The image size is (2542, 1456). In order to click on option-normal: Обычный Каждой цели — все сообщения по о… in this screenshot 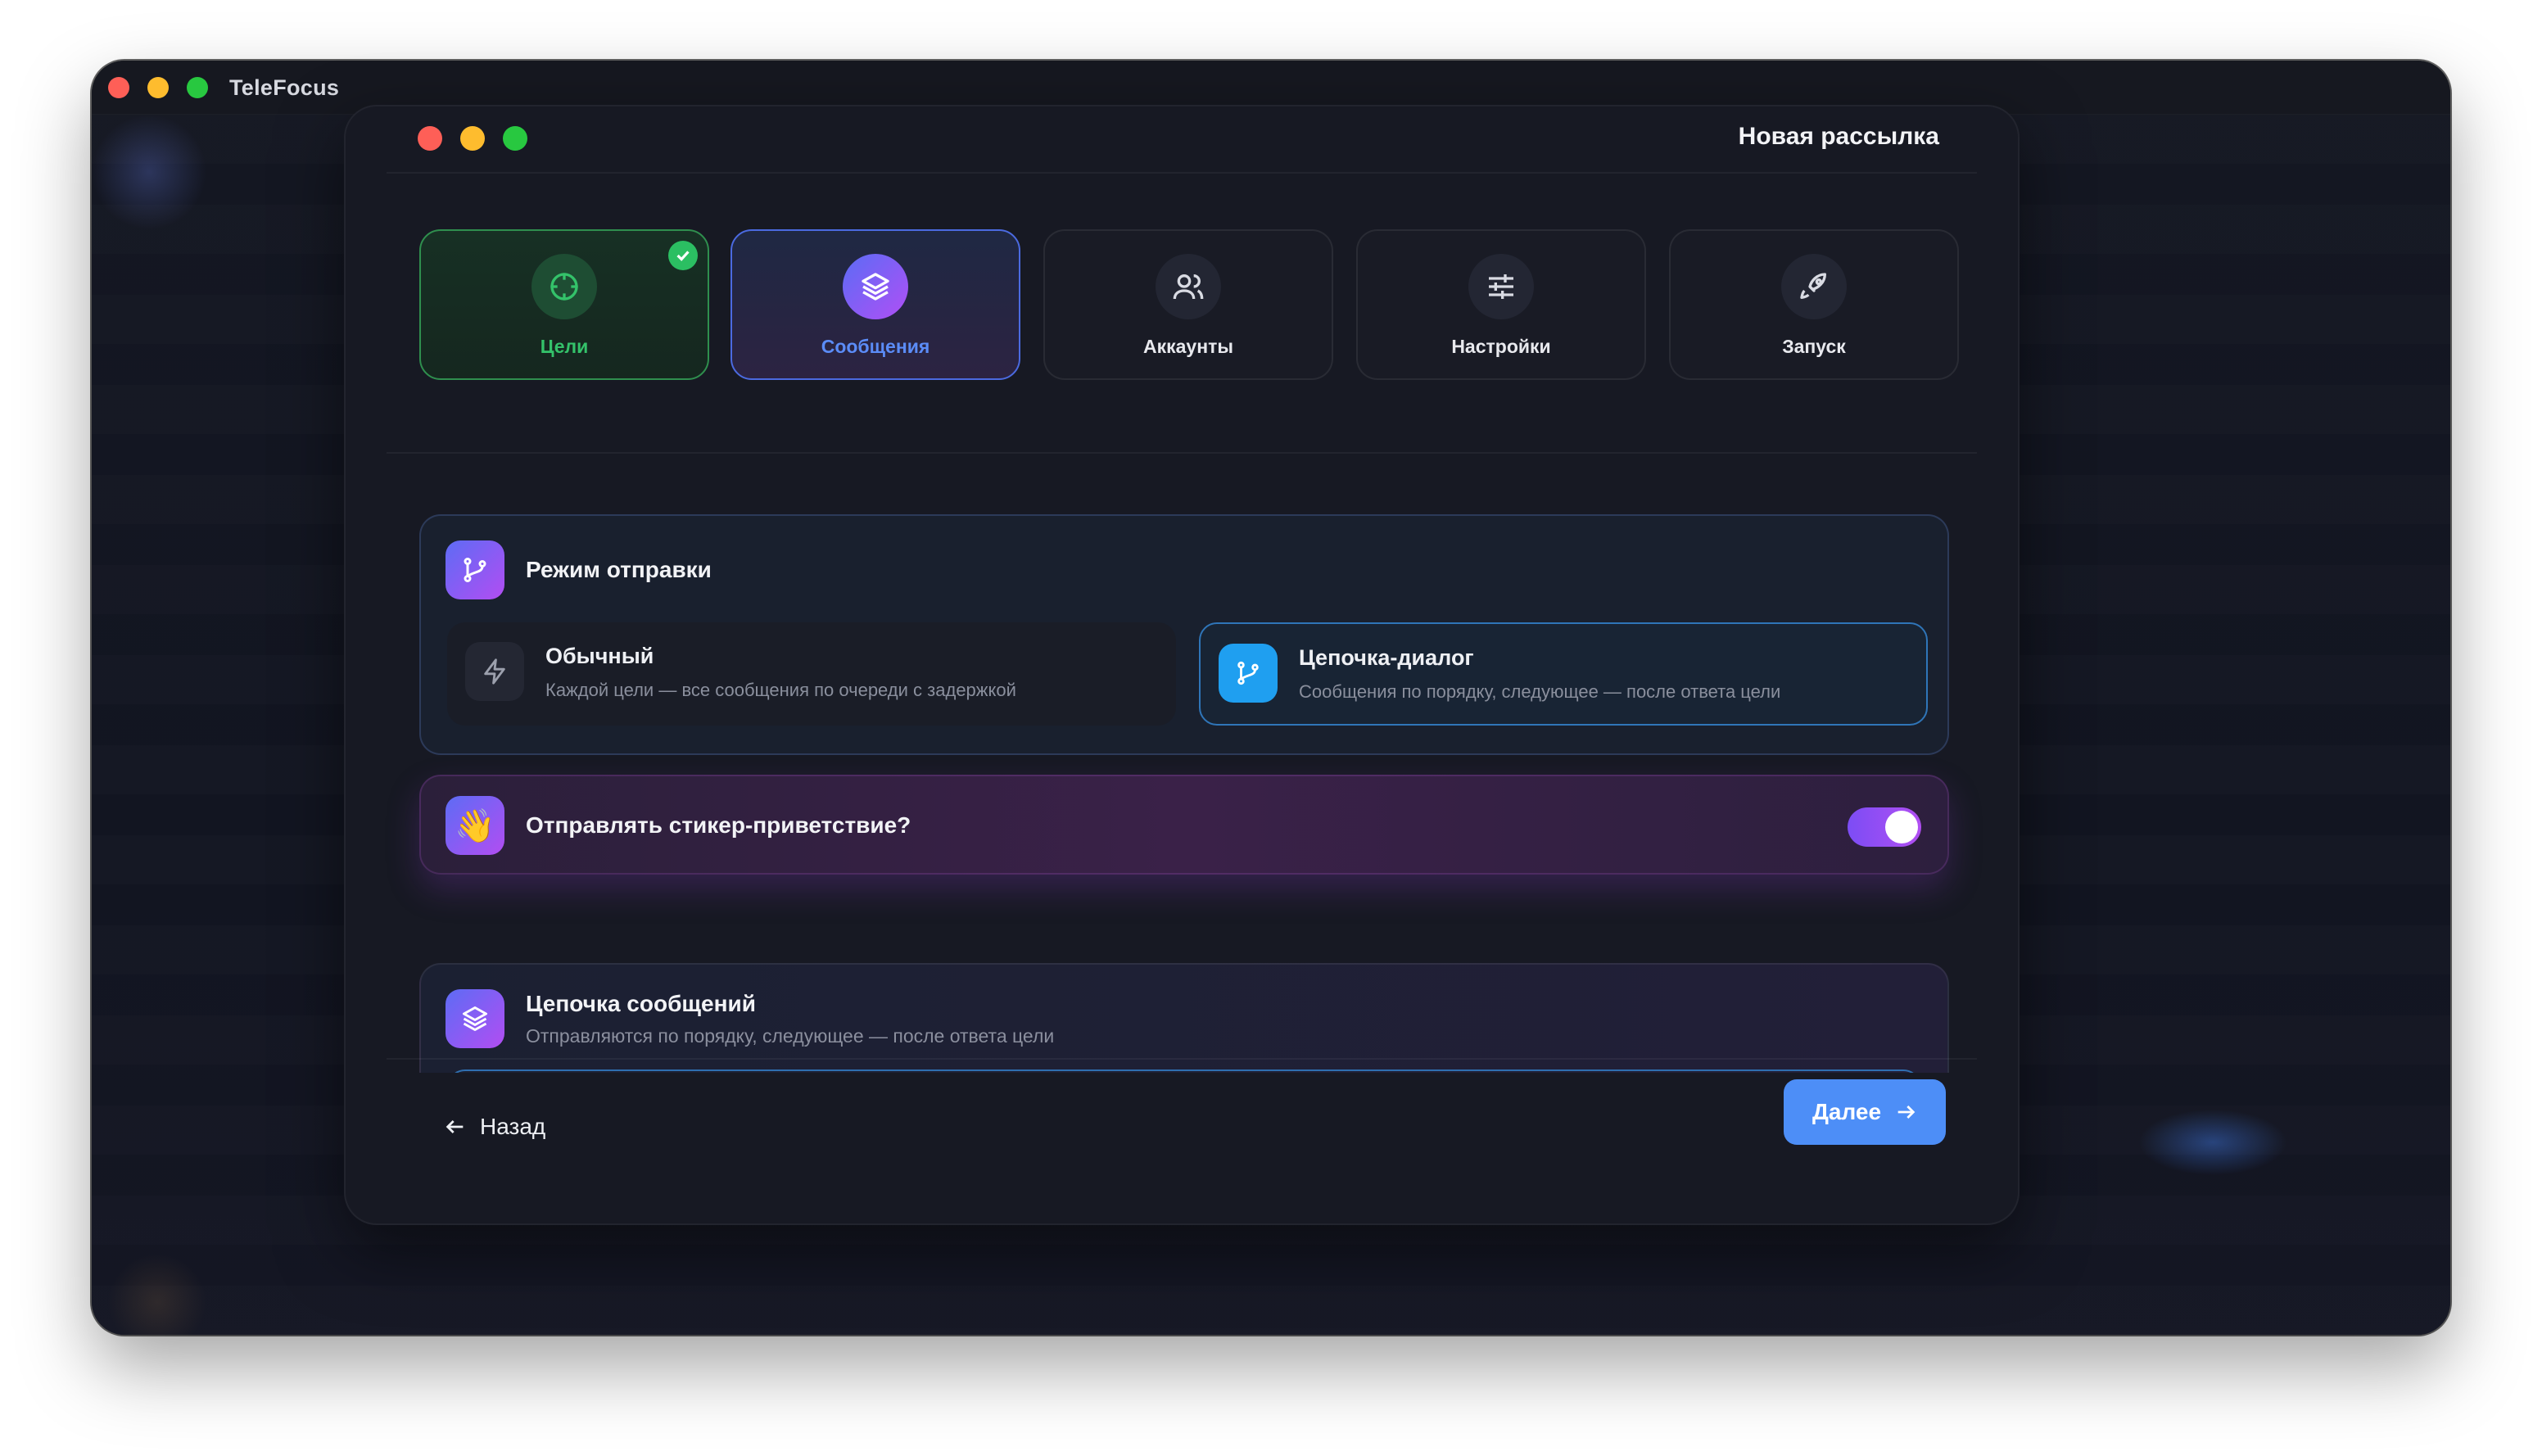, I will do `click(811, 674)`.